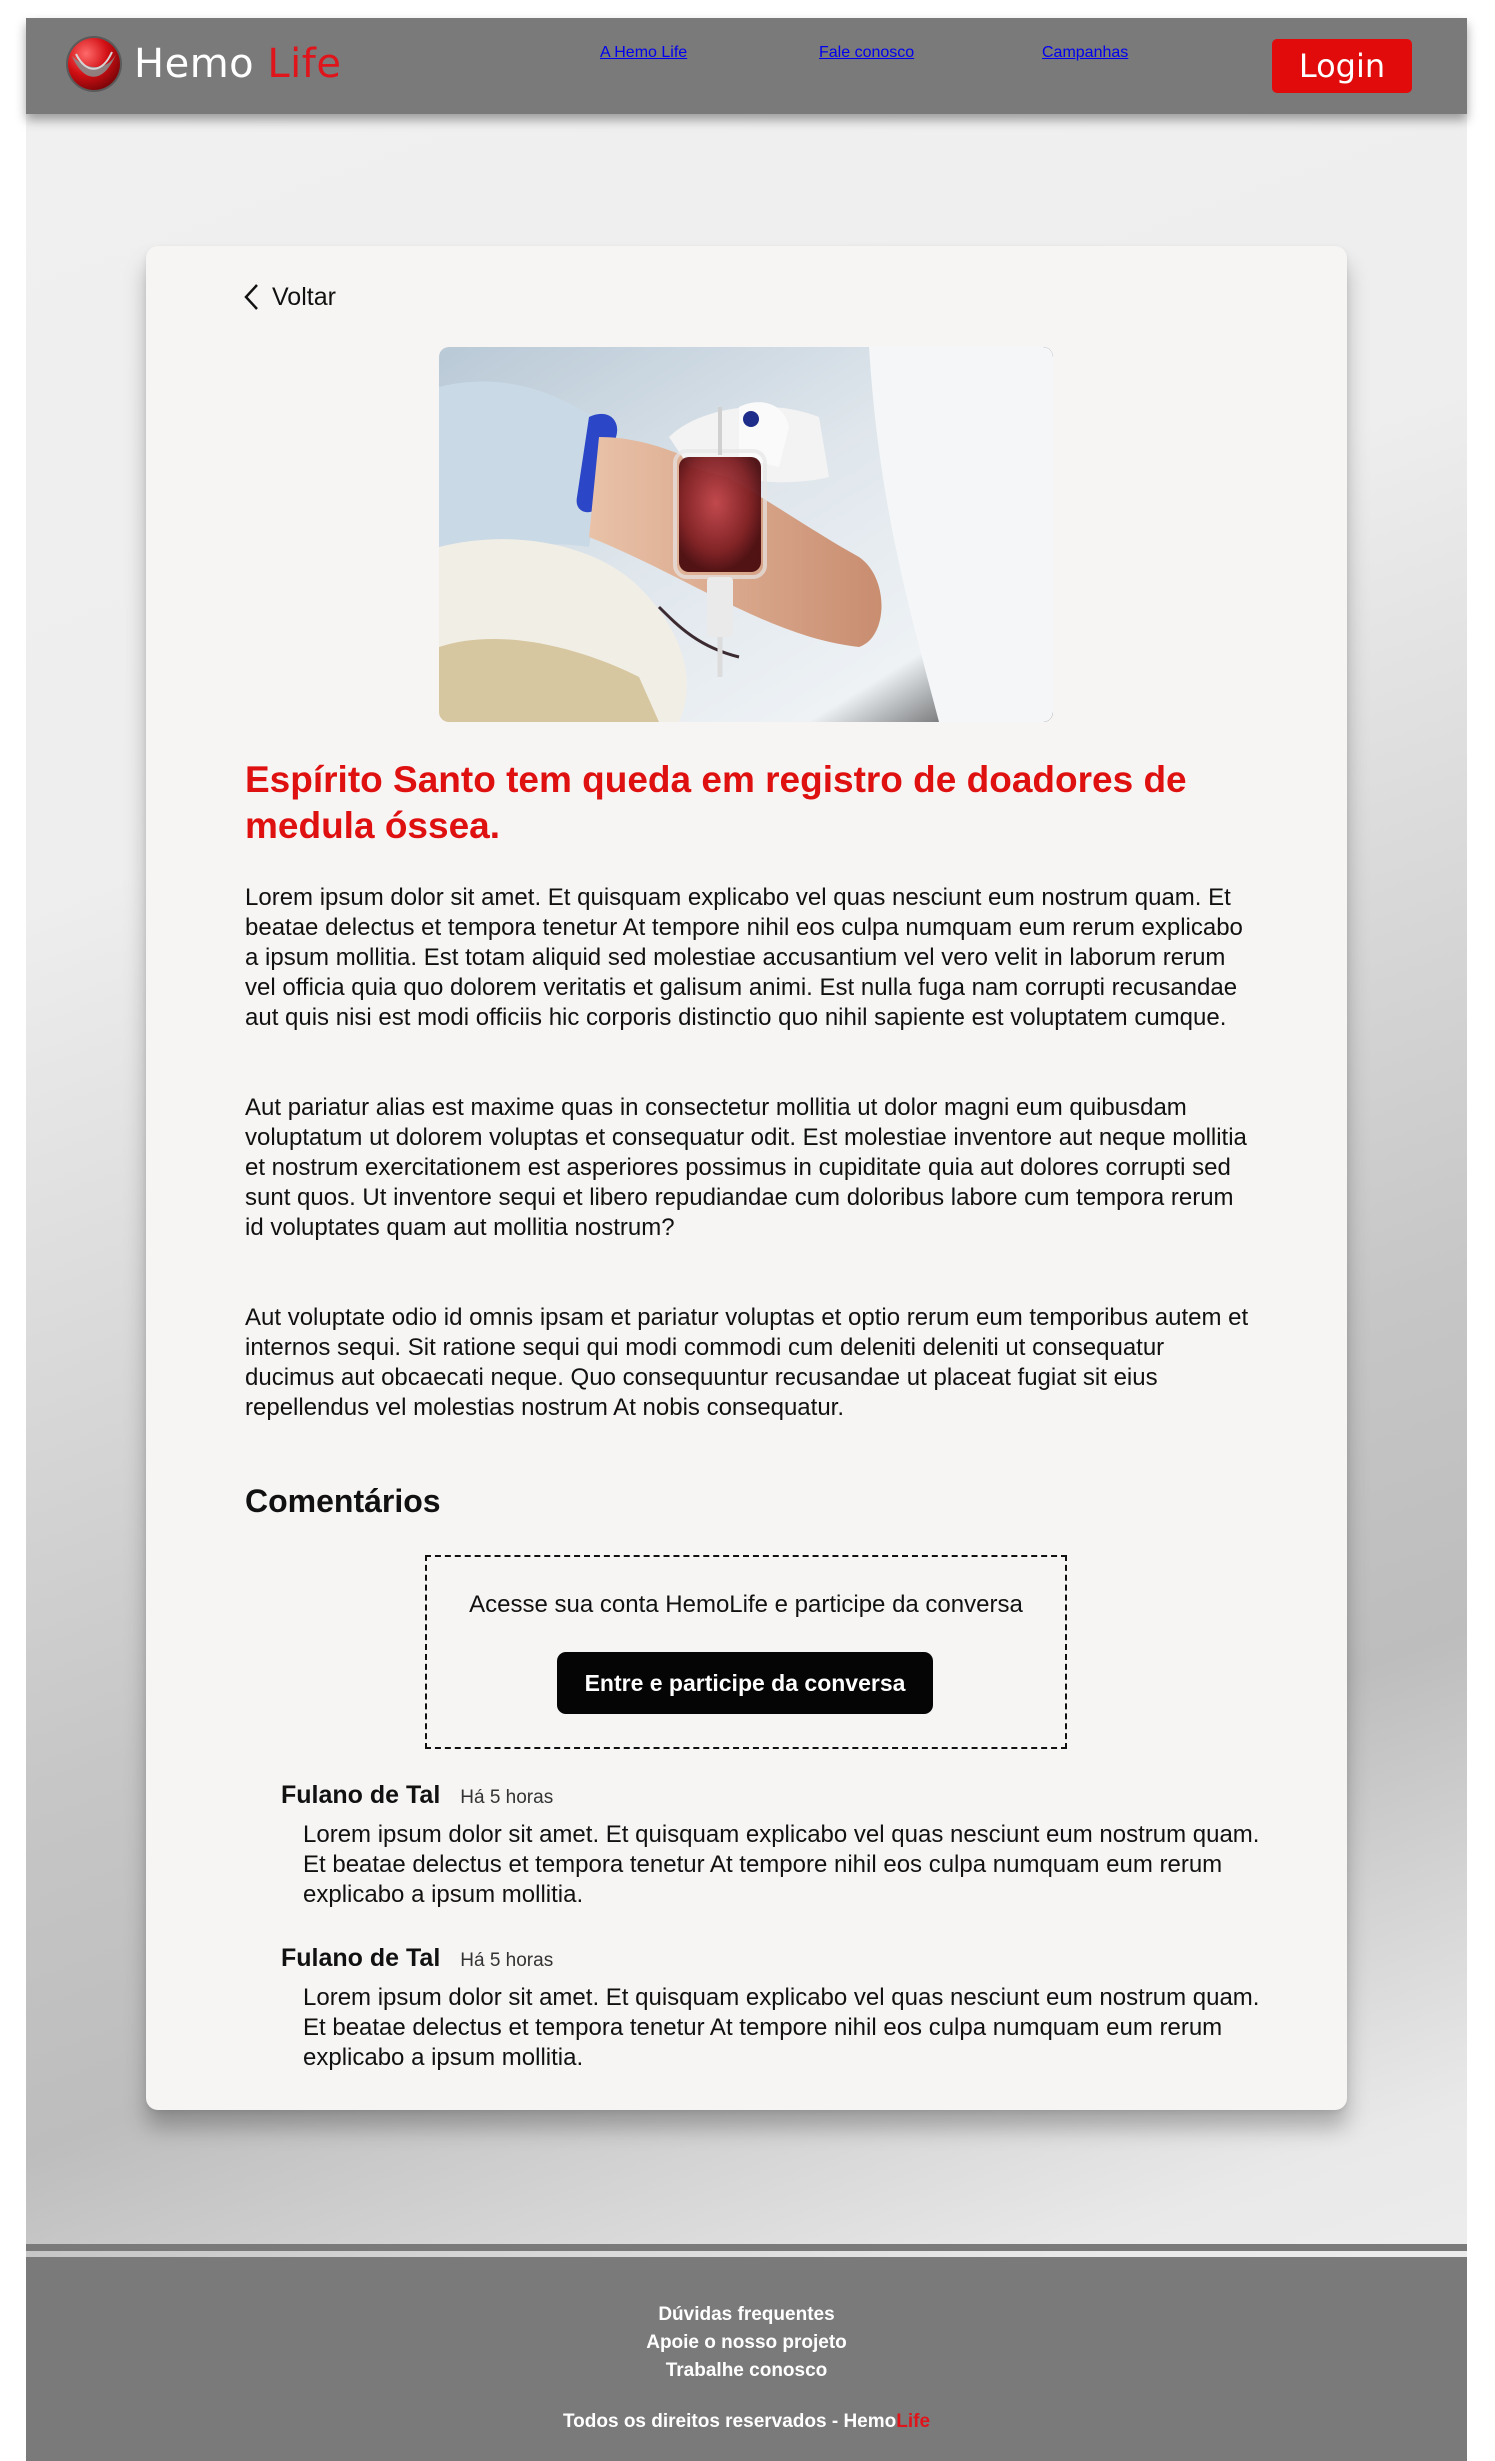 Image resolution: width=1495 pixels, height=2461 pixels. Describe the element at coordinates (746, 2247) in the screenshot. I see `footer-divider` at that location.